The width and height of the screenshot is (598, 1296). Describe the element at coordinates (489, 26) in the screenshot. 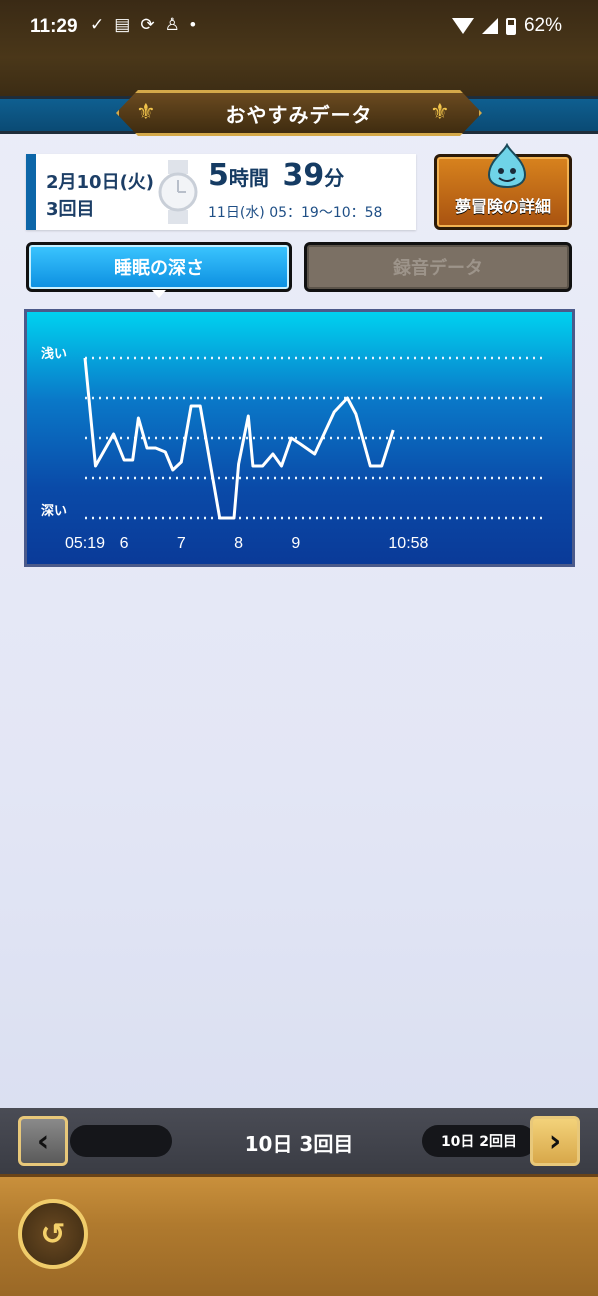

I see `signal-icon` at that location.